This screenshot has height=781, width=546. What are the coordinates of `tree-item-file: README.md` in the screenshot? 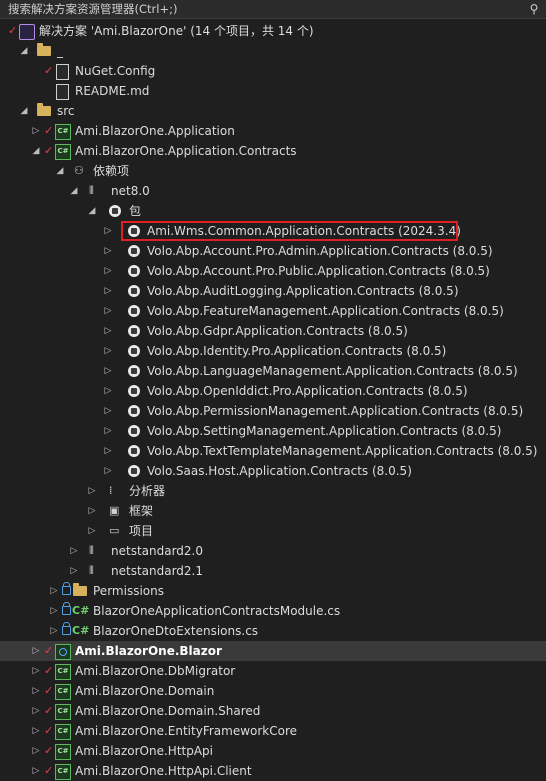 It's located at (273, 91).